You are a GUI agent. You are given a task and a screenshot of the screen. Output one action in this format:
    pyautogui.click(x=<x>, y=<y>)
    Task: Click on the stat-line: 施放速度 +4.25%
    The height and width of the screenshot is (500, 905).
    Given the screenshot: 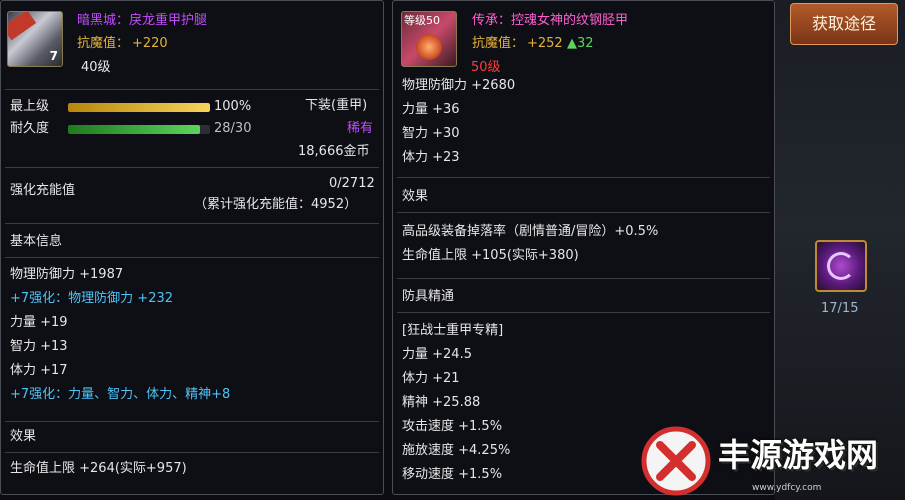 What is the action you would take?
    pyautogui.click(x=456, y=450)
    